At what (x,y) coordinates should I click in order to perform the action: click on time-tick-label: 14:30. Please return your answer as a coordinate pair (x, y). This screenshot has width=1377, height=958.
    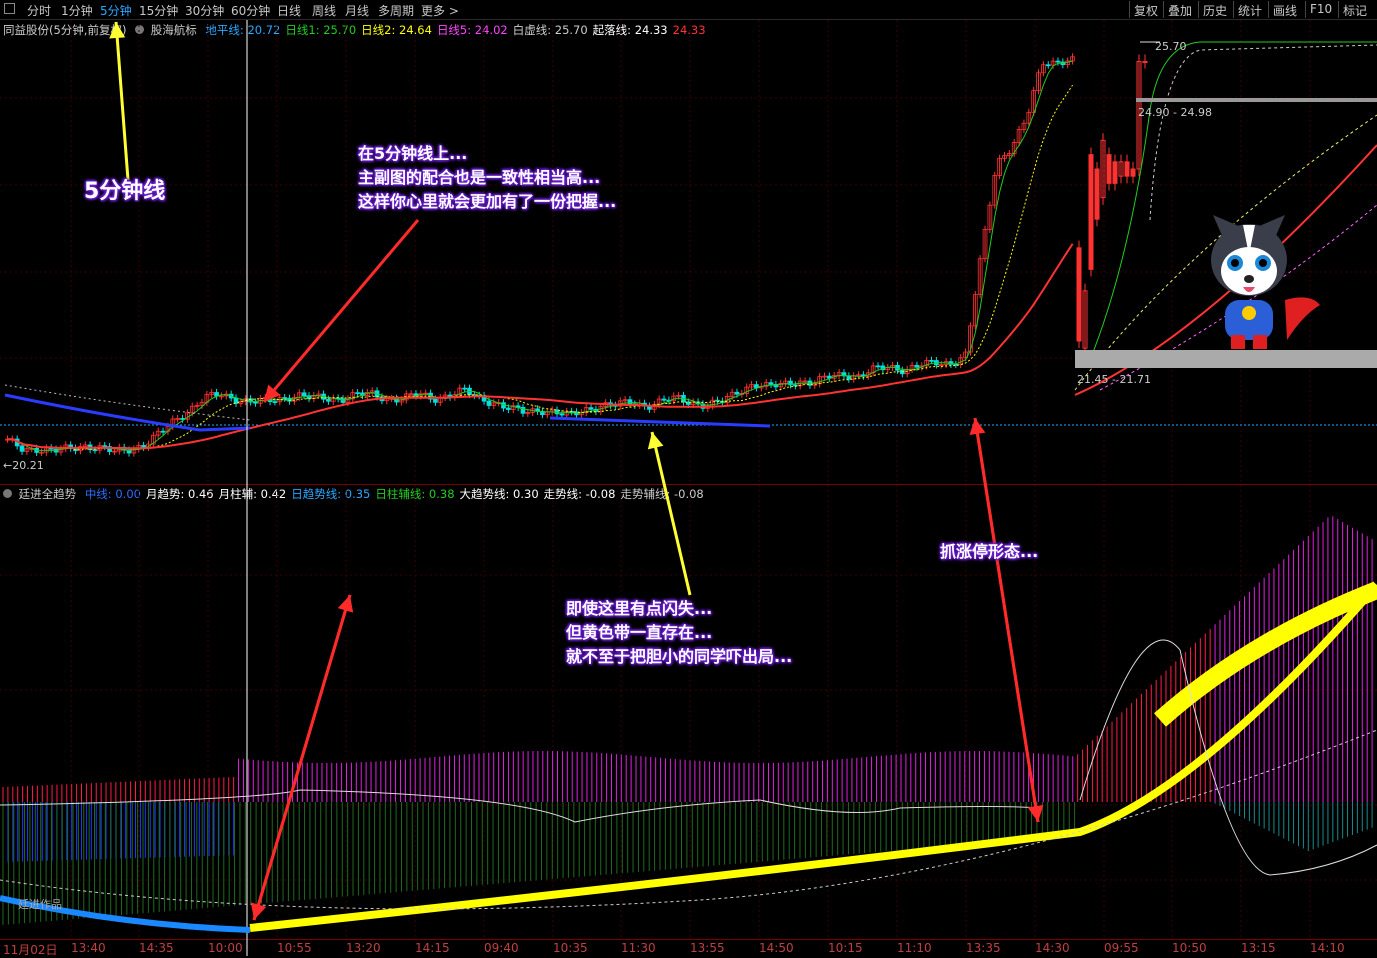
    Looking at the image, I should click on (1052, 948).